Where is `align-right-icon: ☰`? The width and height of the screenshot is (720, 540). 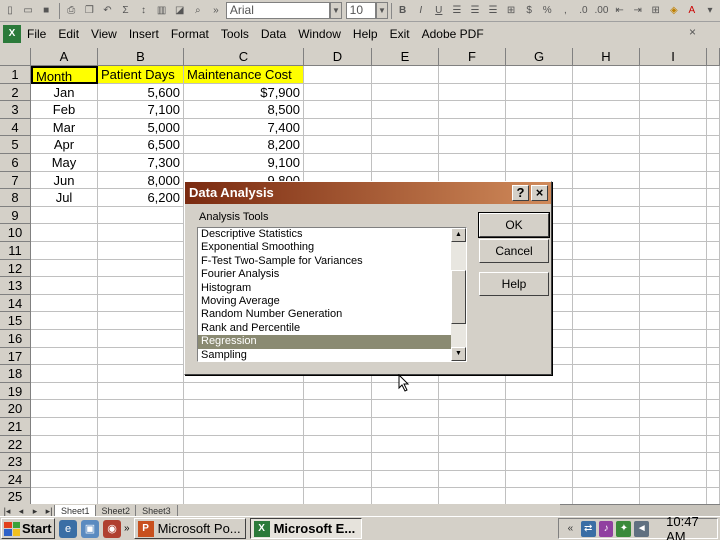
align-right-icon: ☰ is located at coordinates (493, 11).